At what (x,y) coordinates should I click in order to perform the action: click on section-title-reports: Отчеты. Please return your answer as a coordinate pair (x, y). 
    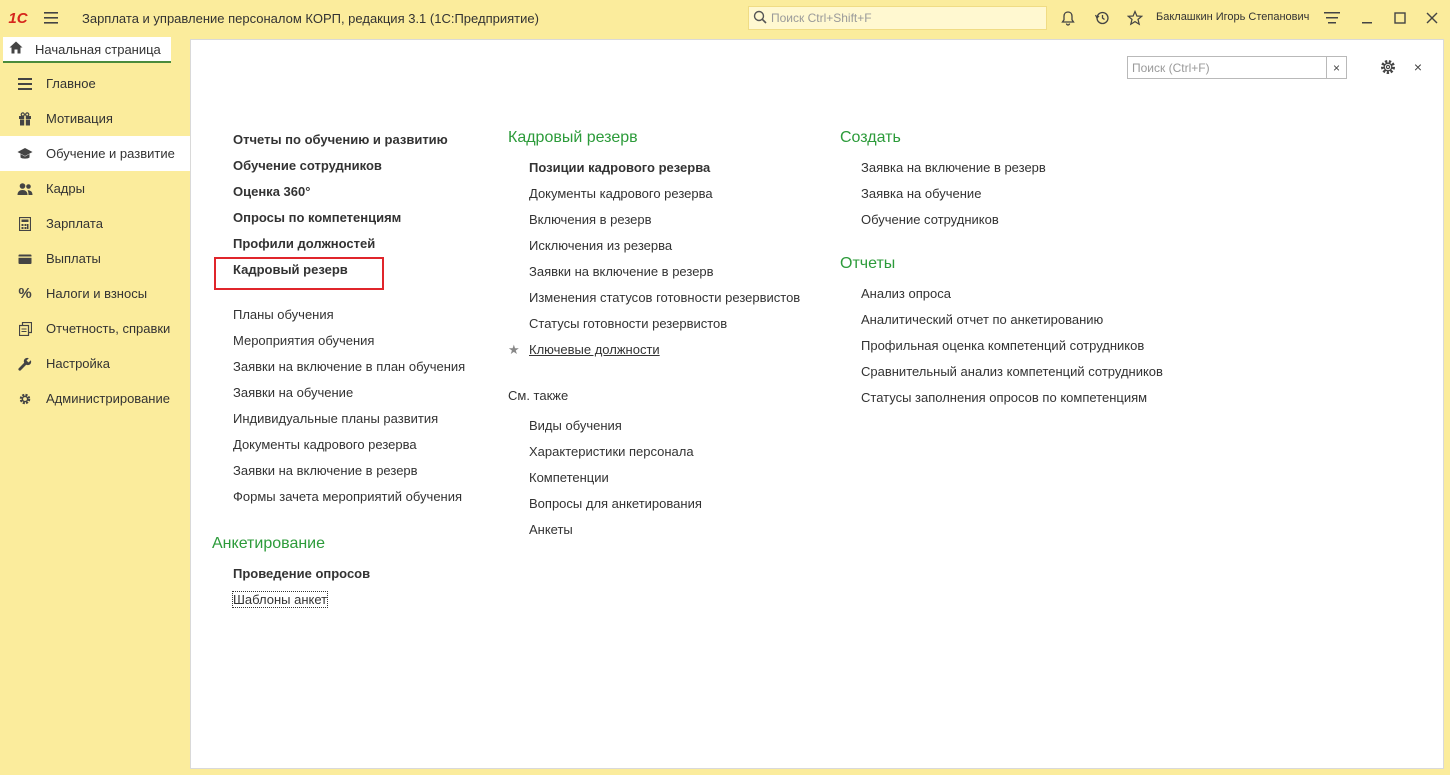
    Looking at the image, I should click on (868, 263).